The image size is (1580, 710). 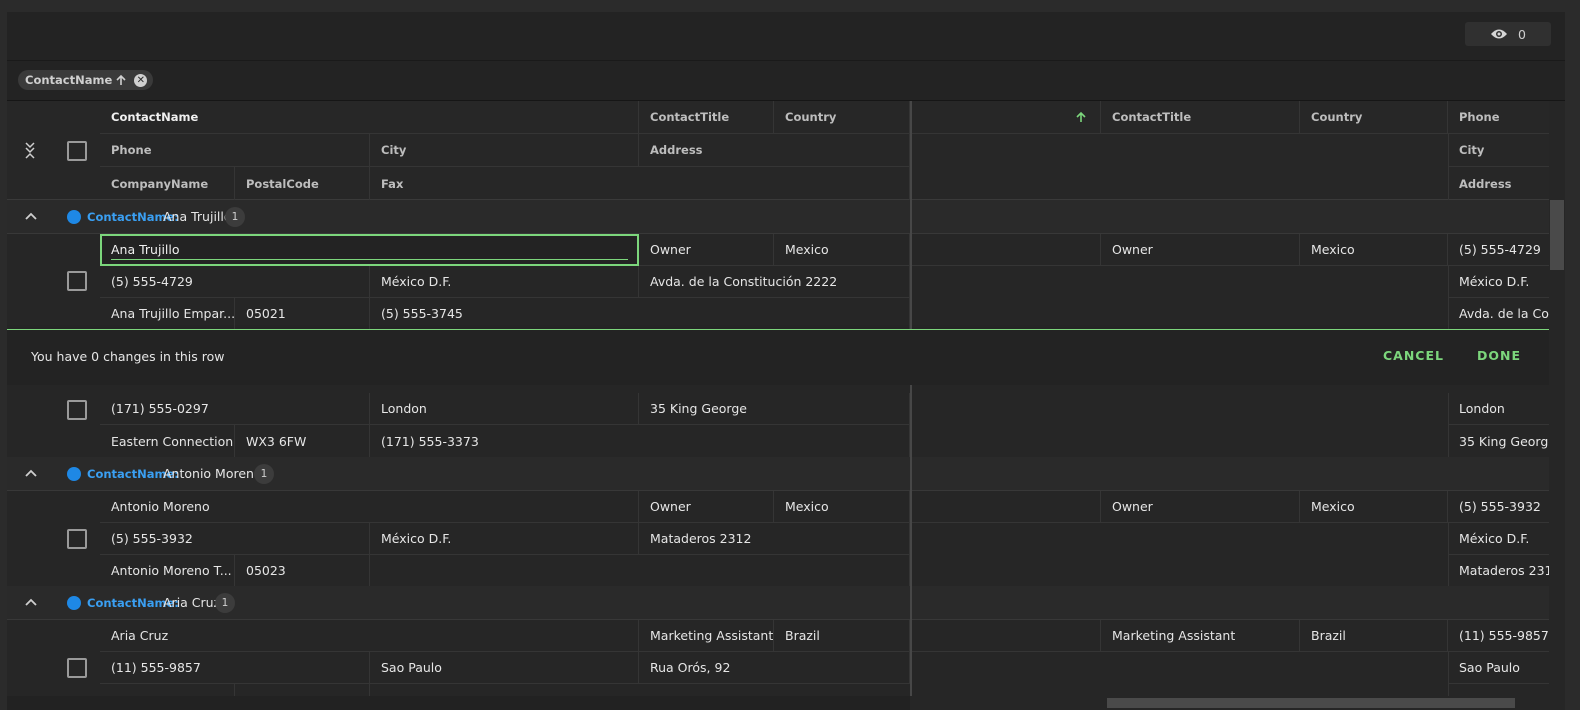 What do you see at coordinates (504, 409) in the screenshot?
I see `cell-city: London` at bounding box center [504, 409].